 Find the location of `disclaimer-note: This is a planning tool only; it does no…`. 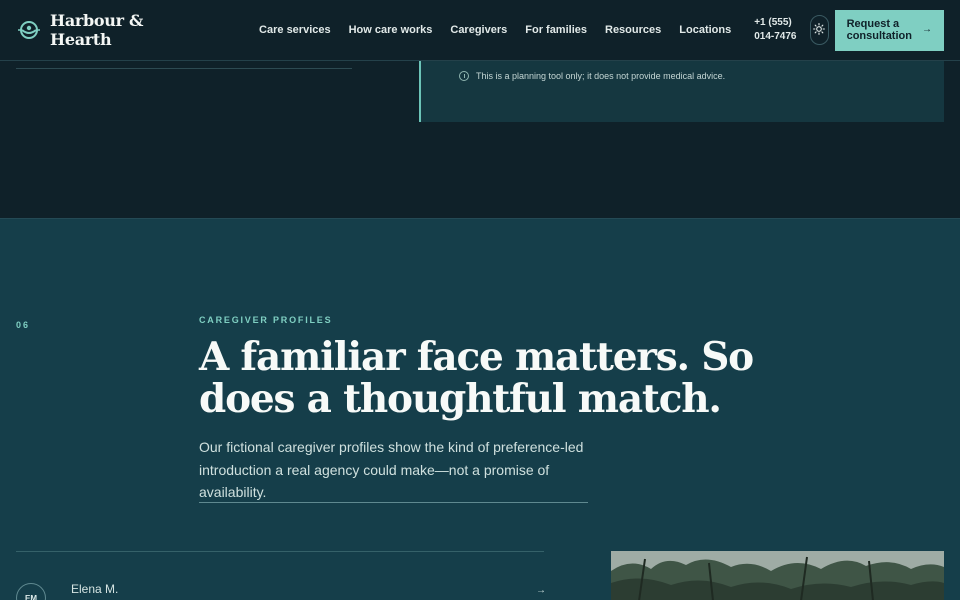

disclaimer-note: This is a planning tool only; it does no… is located at coordinates (592, 76).